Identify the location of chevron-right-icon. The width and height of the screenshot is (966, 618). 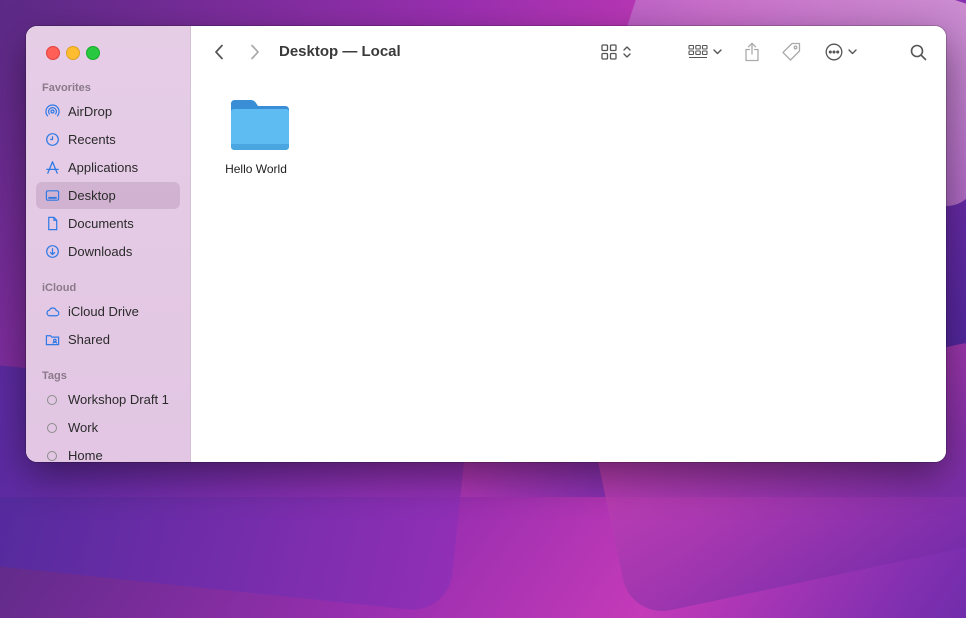
(255, 52).